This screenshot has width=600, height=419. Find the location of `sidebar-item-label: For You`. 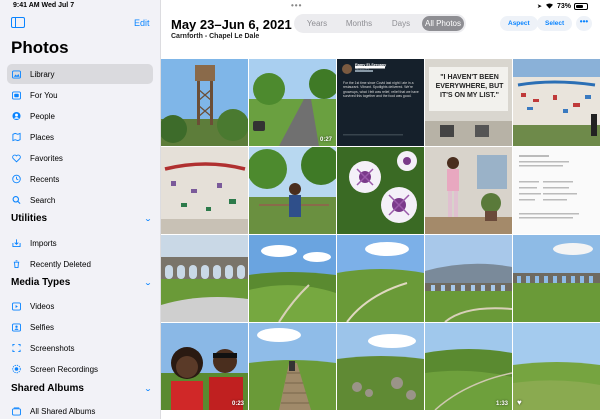

sidebar-item-label: For You is located at coordinates (44, 95).